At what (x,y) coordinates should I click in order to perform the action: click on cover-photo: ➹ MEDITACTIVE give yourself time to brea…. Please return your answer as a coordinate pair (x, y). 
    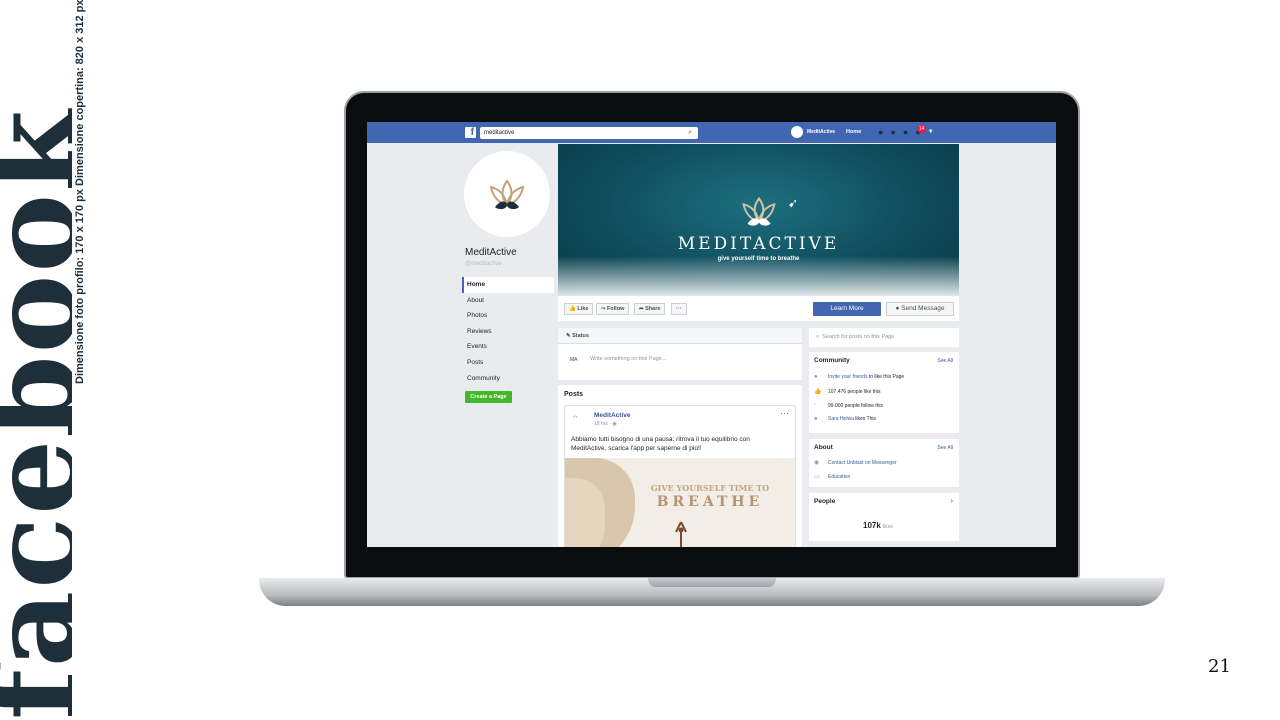
    Looking at the image, I should click on (758, 220).